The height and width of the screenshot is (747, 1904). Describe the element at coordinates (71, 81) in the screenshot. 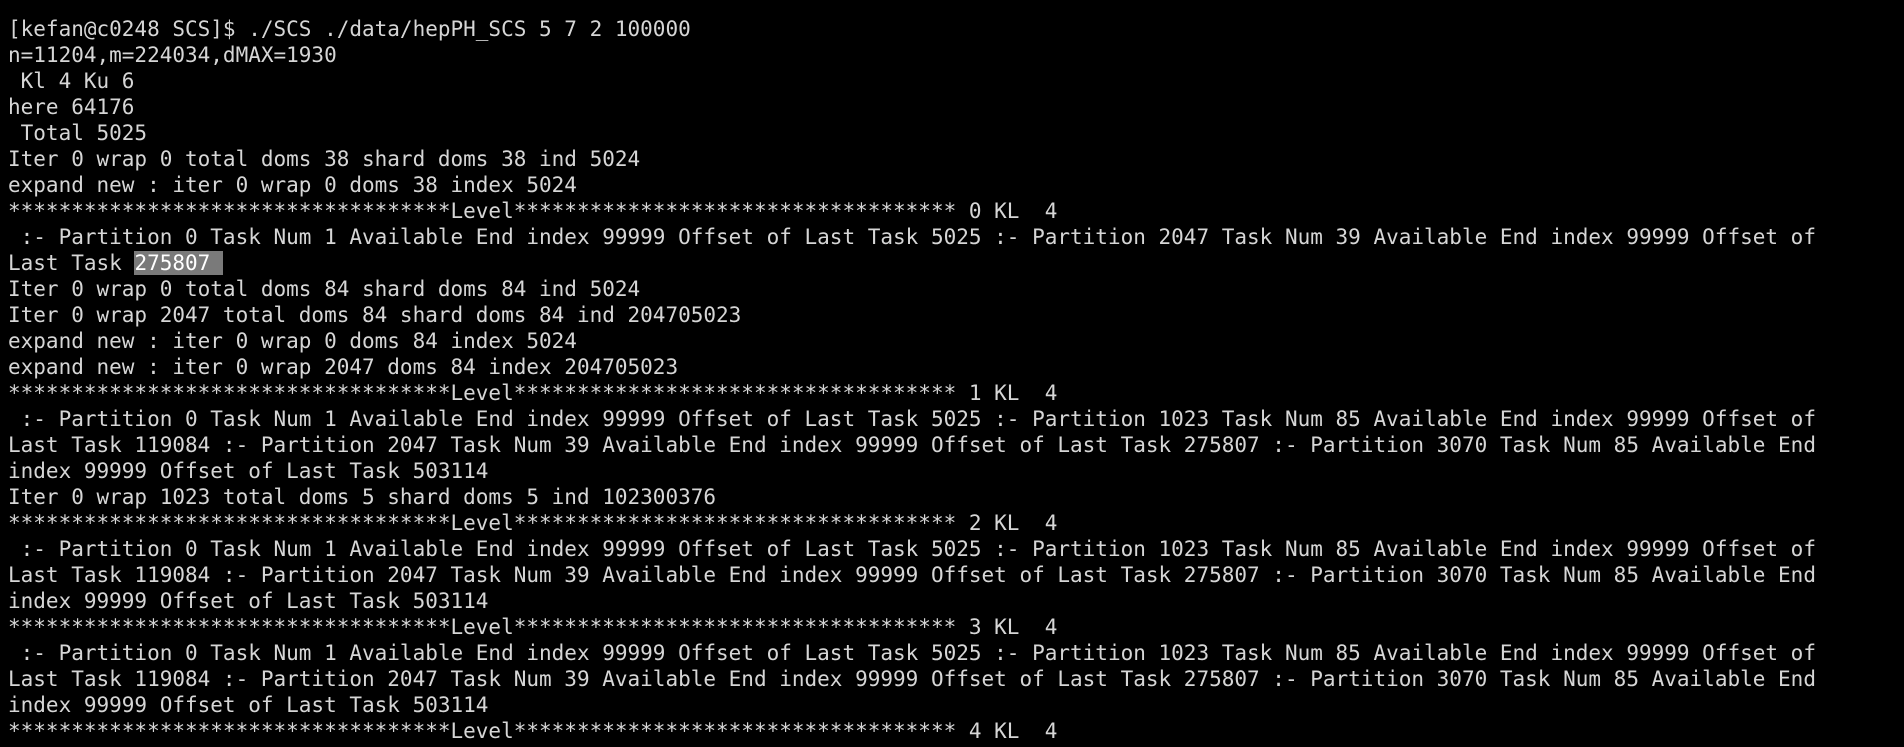

I see `terminal-line-kl-ku: Kl 4 Ku 6` at that location.